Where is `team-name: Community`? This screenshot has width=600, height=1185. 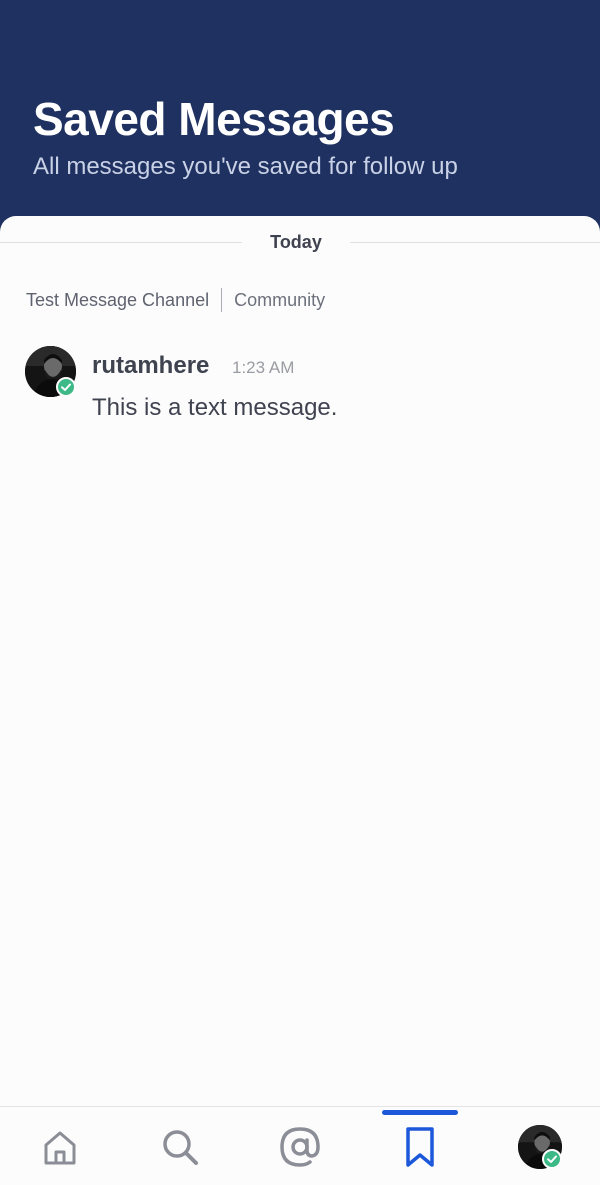
team-name: Community is located at coordinates (280, 299).